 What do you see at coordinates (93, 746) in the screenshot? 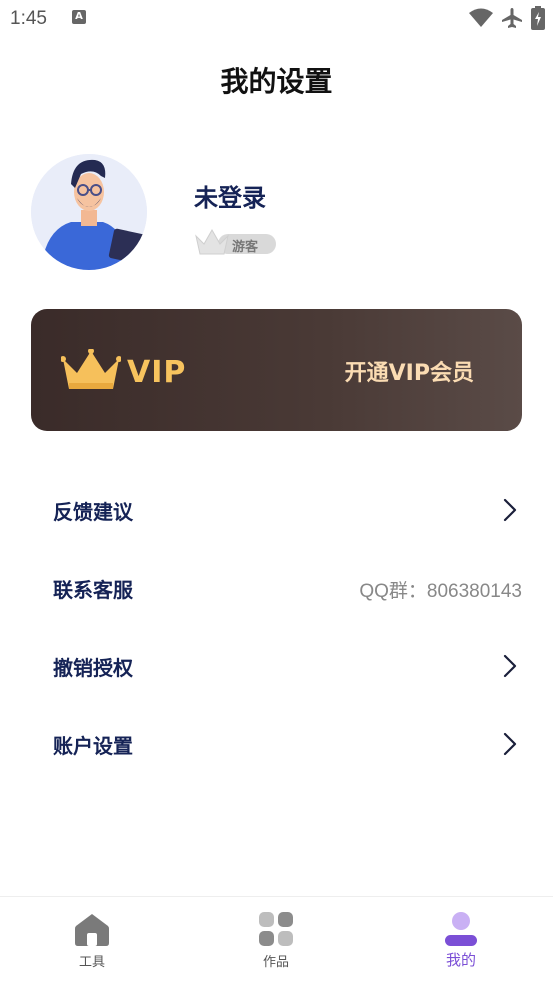
I see `menu-label: 账户设置` at bounding box center [93, 746].